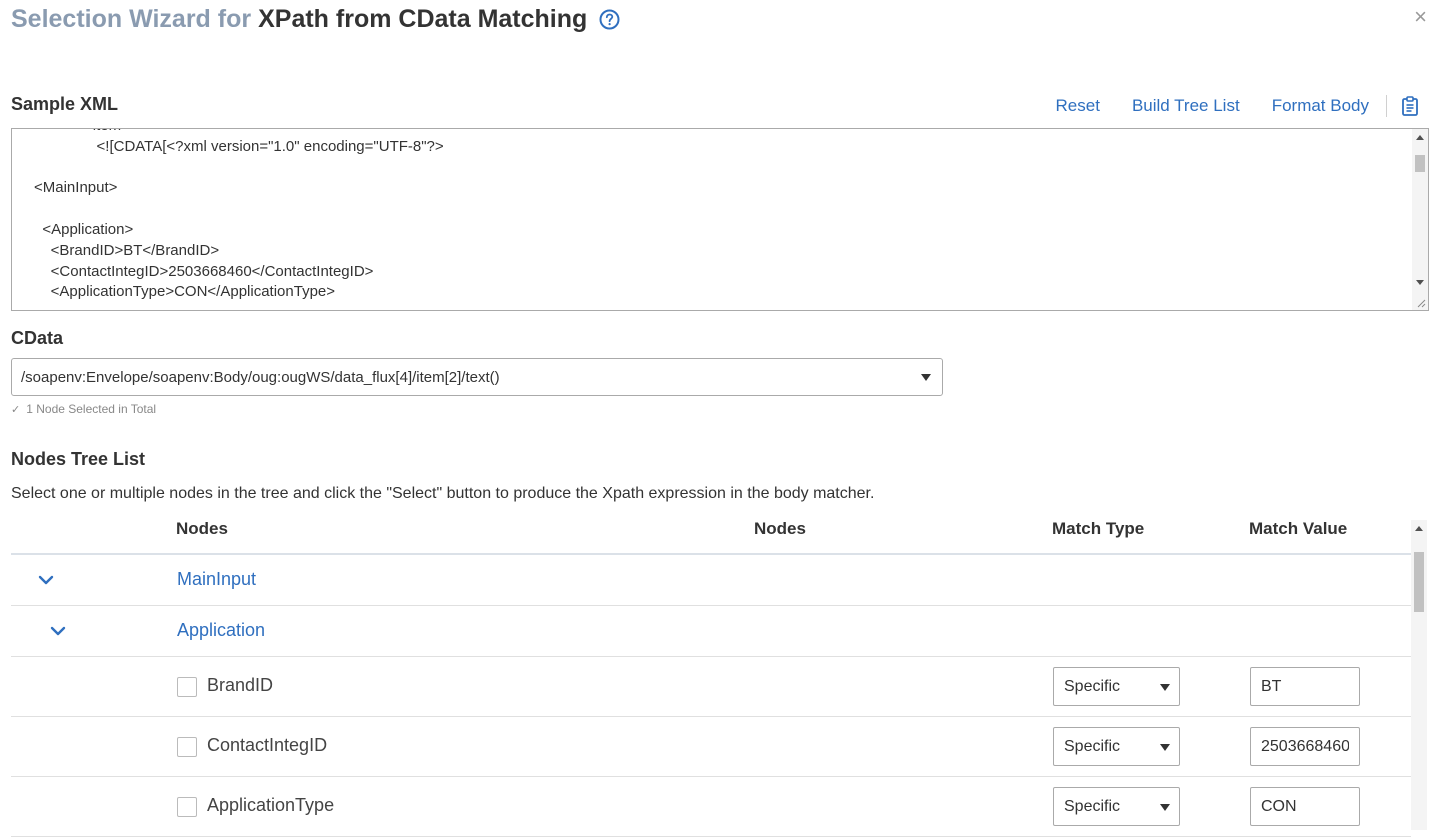  Describe the element at coordinates (711, 533) in the screenshot. I see `grid-header: Nodes Nodes Match Type Match Value` at that location.